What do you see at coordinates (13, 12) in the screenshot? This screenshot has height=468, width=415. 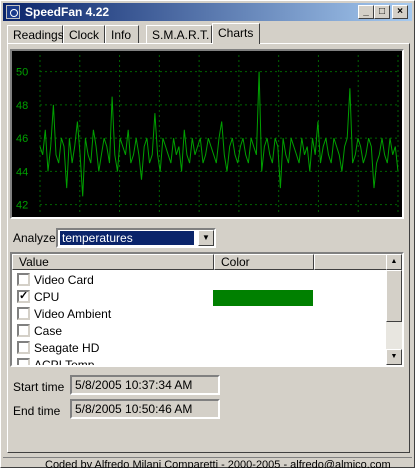 I see `app-icon` at bounding box center [13, 12].